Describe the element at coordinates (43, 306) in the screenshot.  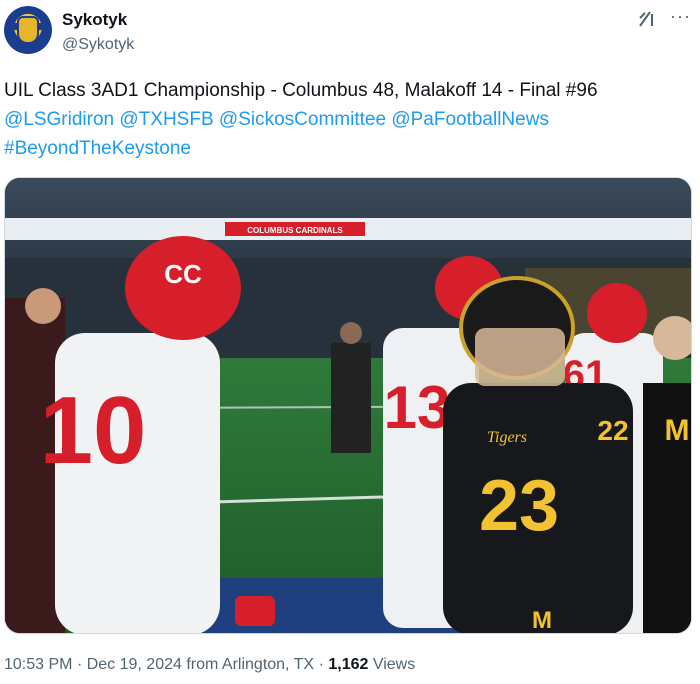
I see `sideline-person-head` at that location.